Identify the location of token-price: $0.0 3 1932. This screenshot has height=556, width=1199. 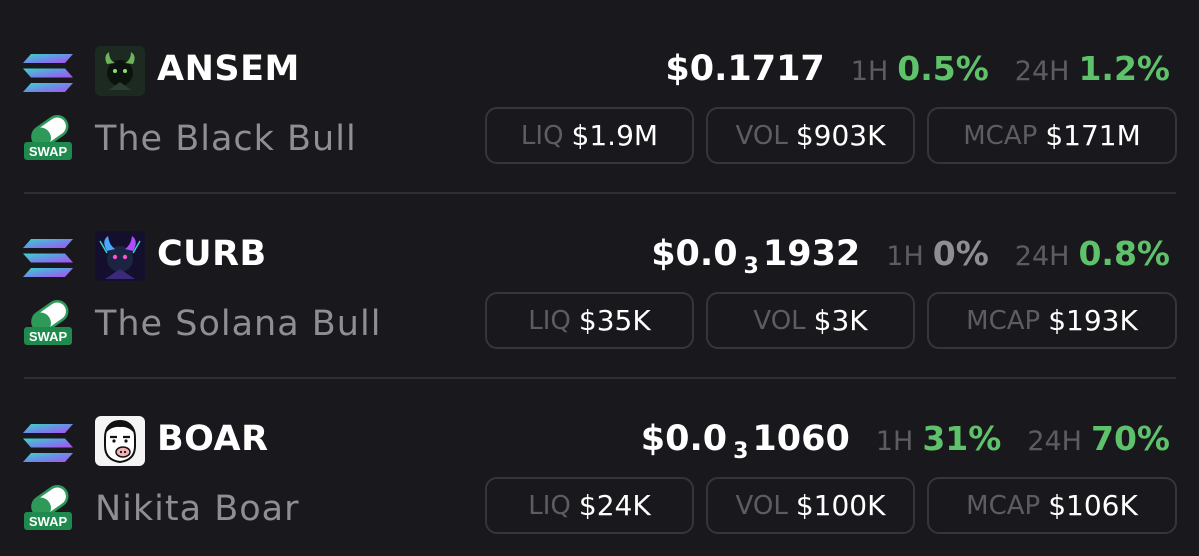
(755, 256).